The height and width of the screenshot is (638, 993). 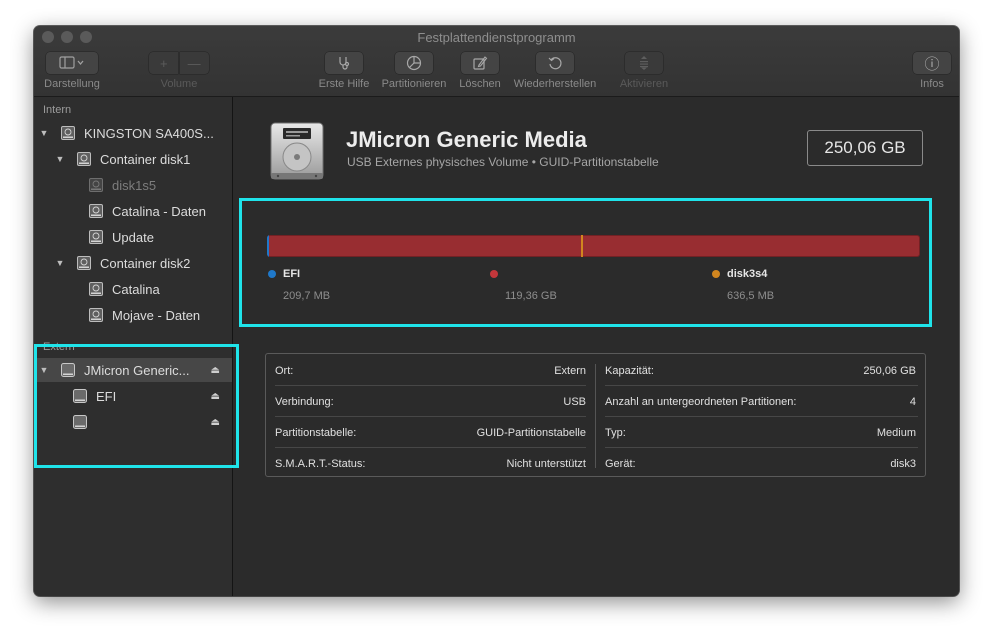 I want to click on loeschen-button, so click(x=480, y=63).